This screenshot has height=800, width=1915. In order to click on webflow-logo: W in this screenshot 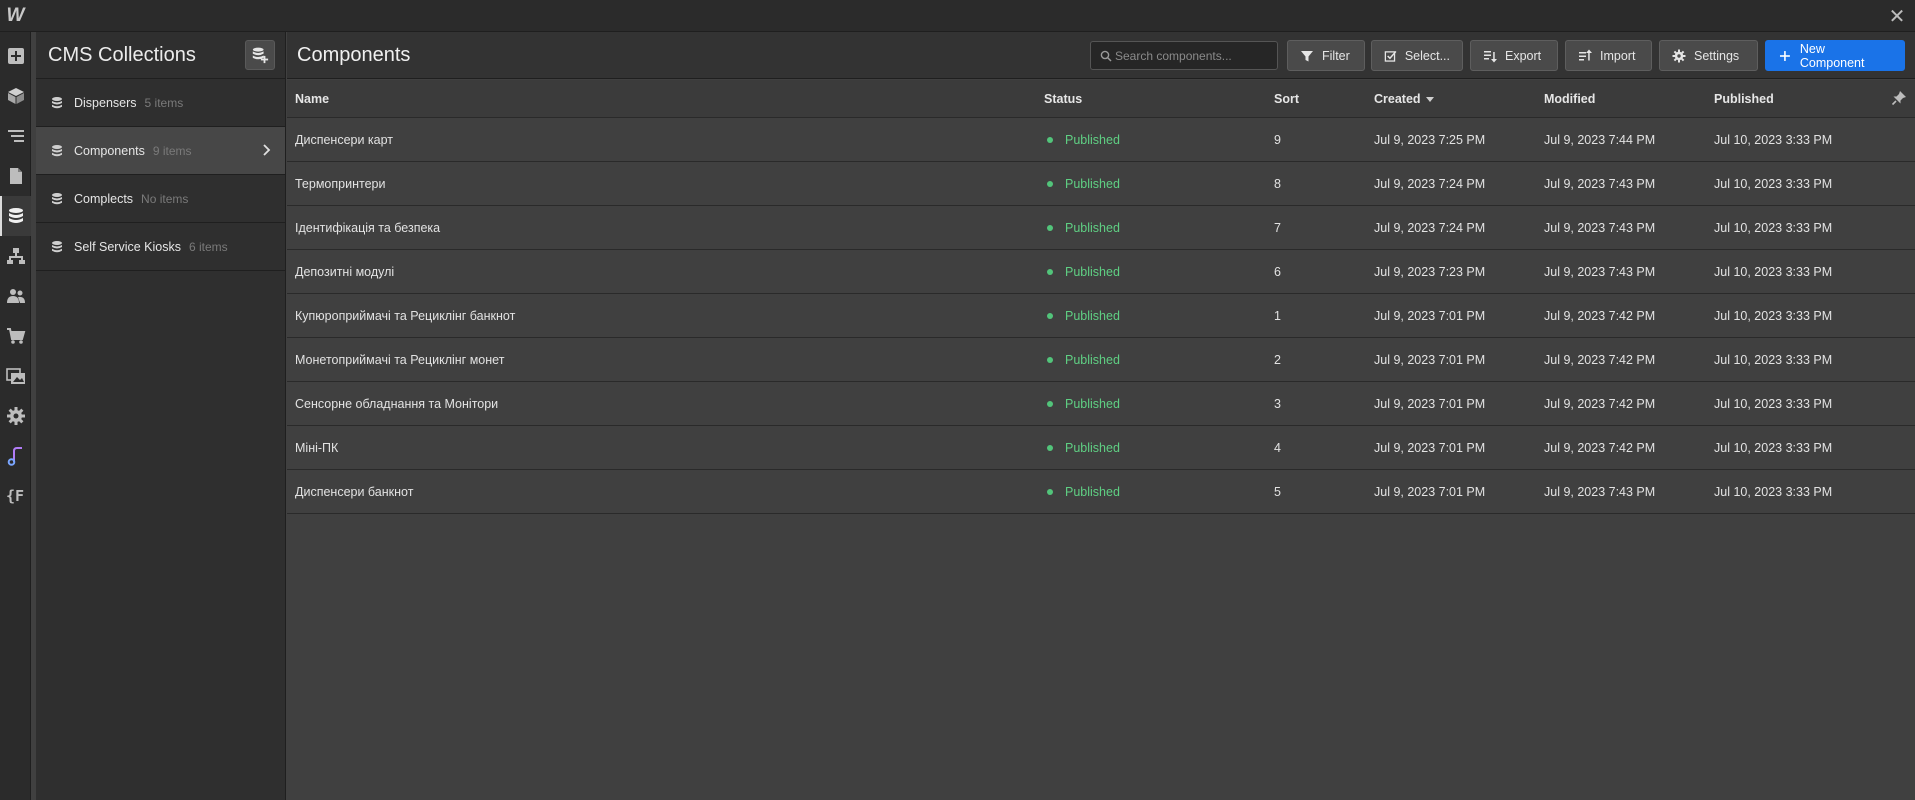, I will do `click(15, 16)`.